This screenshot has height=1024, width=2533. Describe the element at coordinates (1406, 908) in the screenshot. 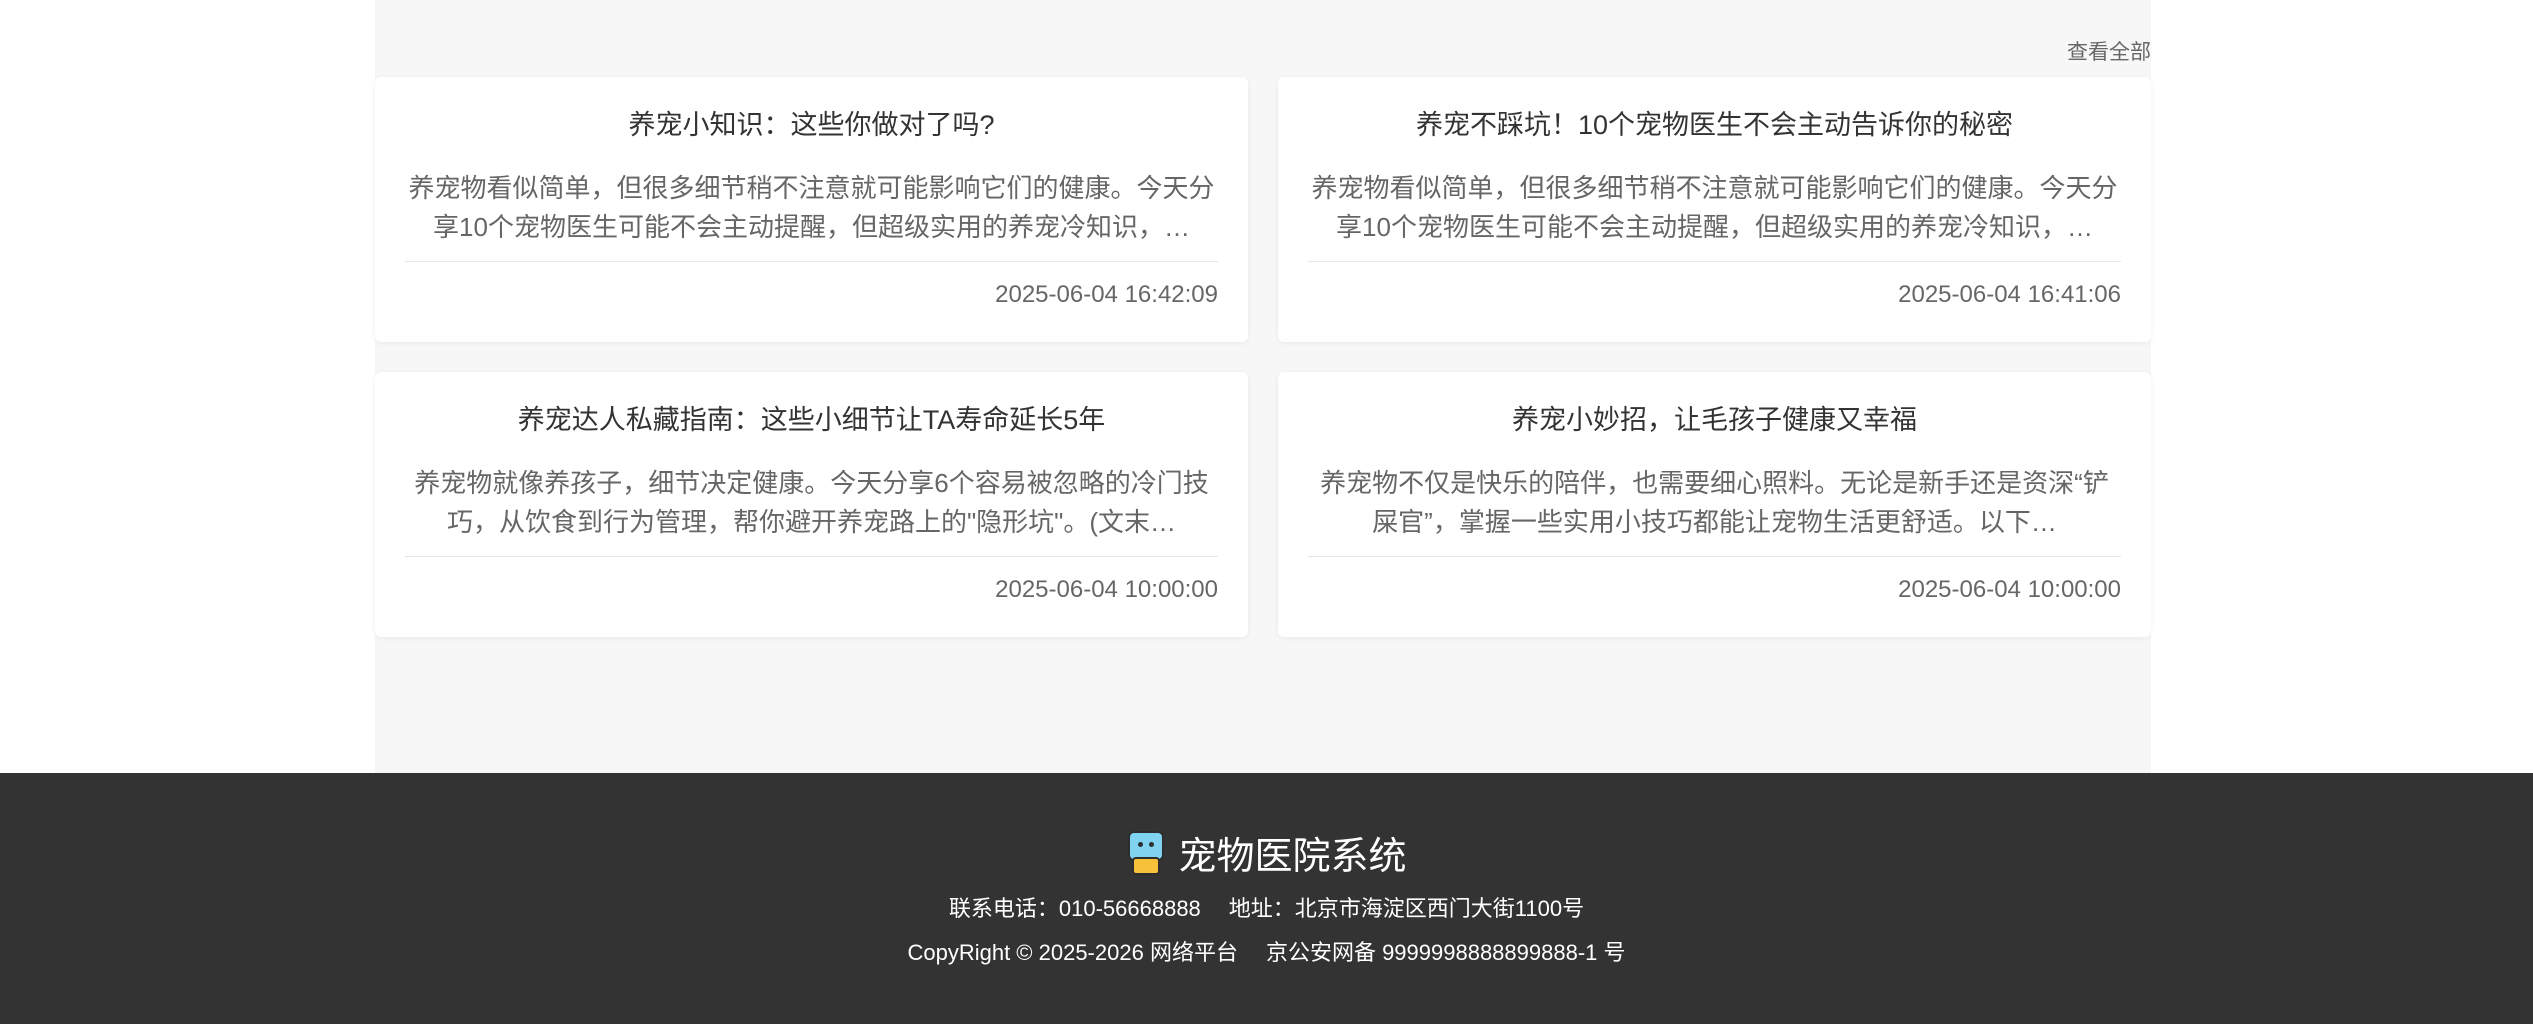

I see `footer-address: 地址：北京市海淀区西门大街1100号` at that location.